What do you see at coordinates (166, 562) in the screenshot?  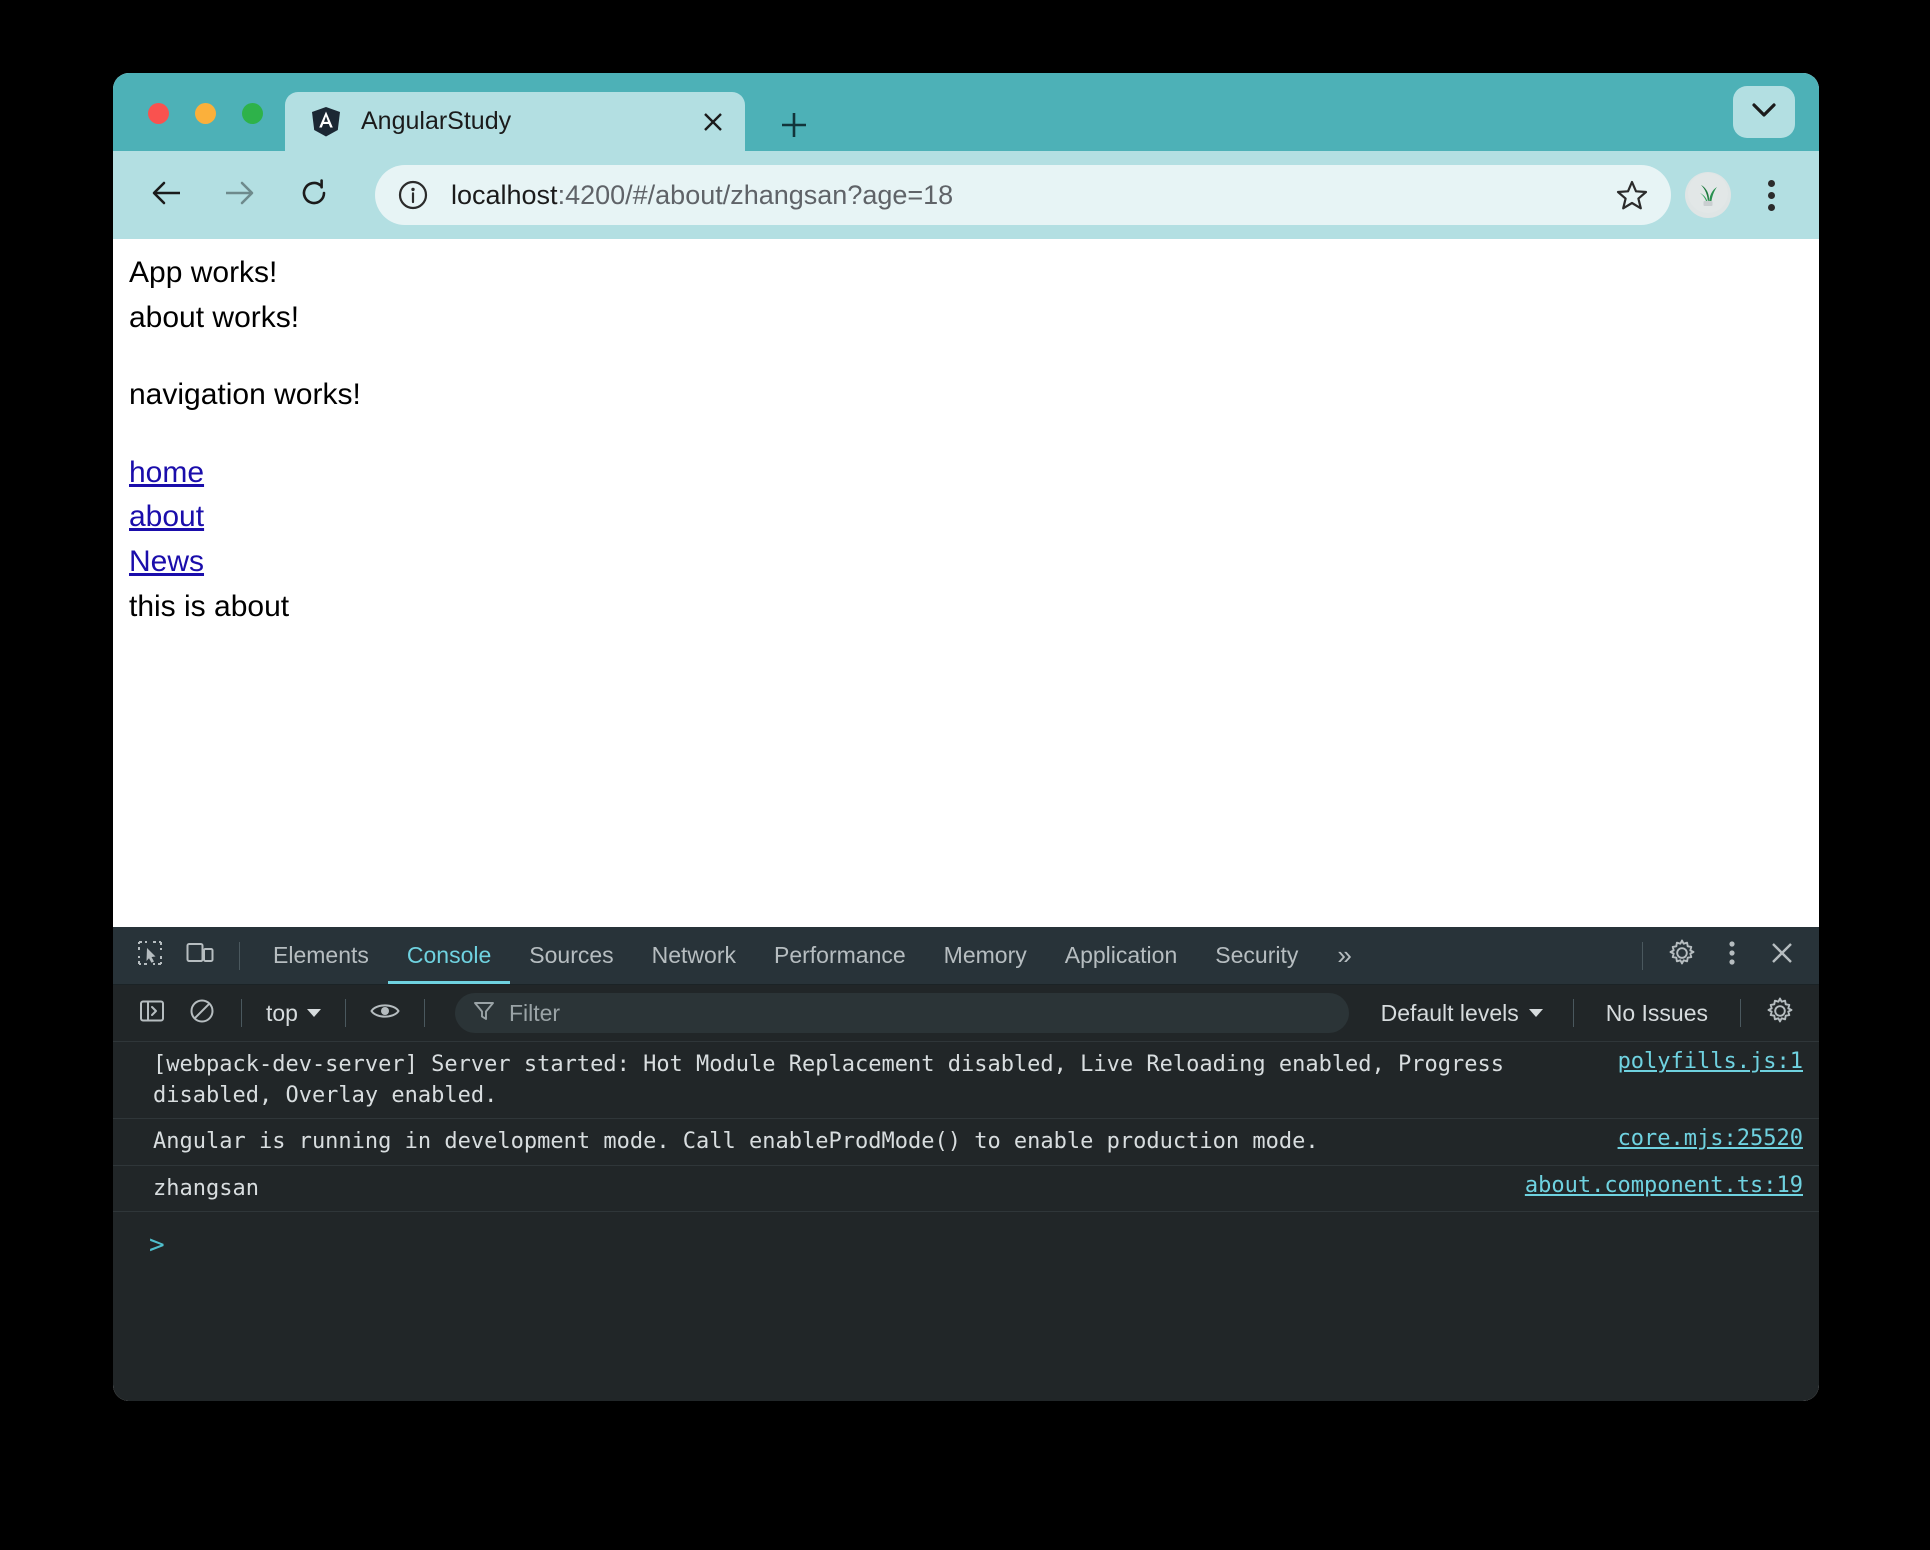 I see `nav-link-news: News` at bounding box center [166, 562].